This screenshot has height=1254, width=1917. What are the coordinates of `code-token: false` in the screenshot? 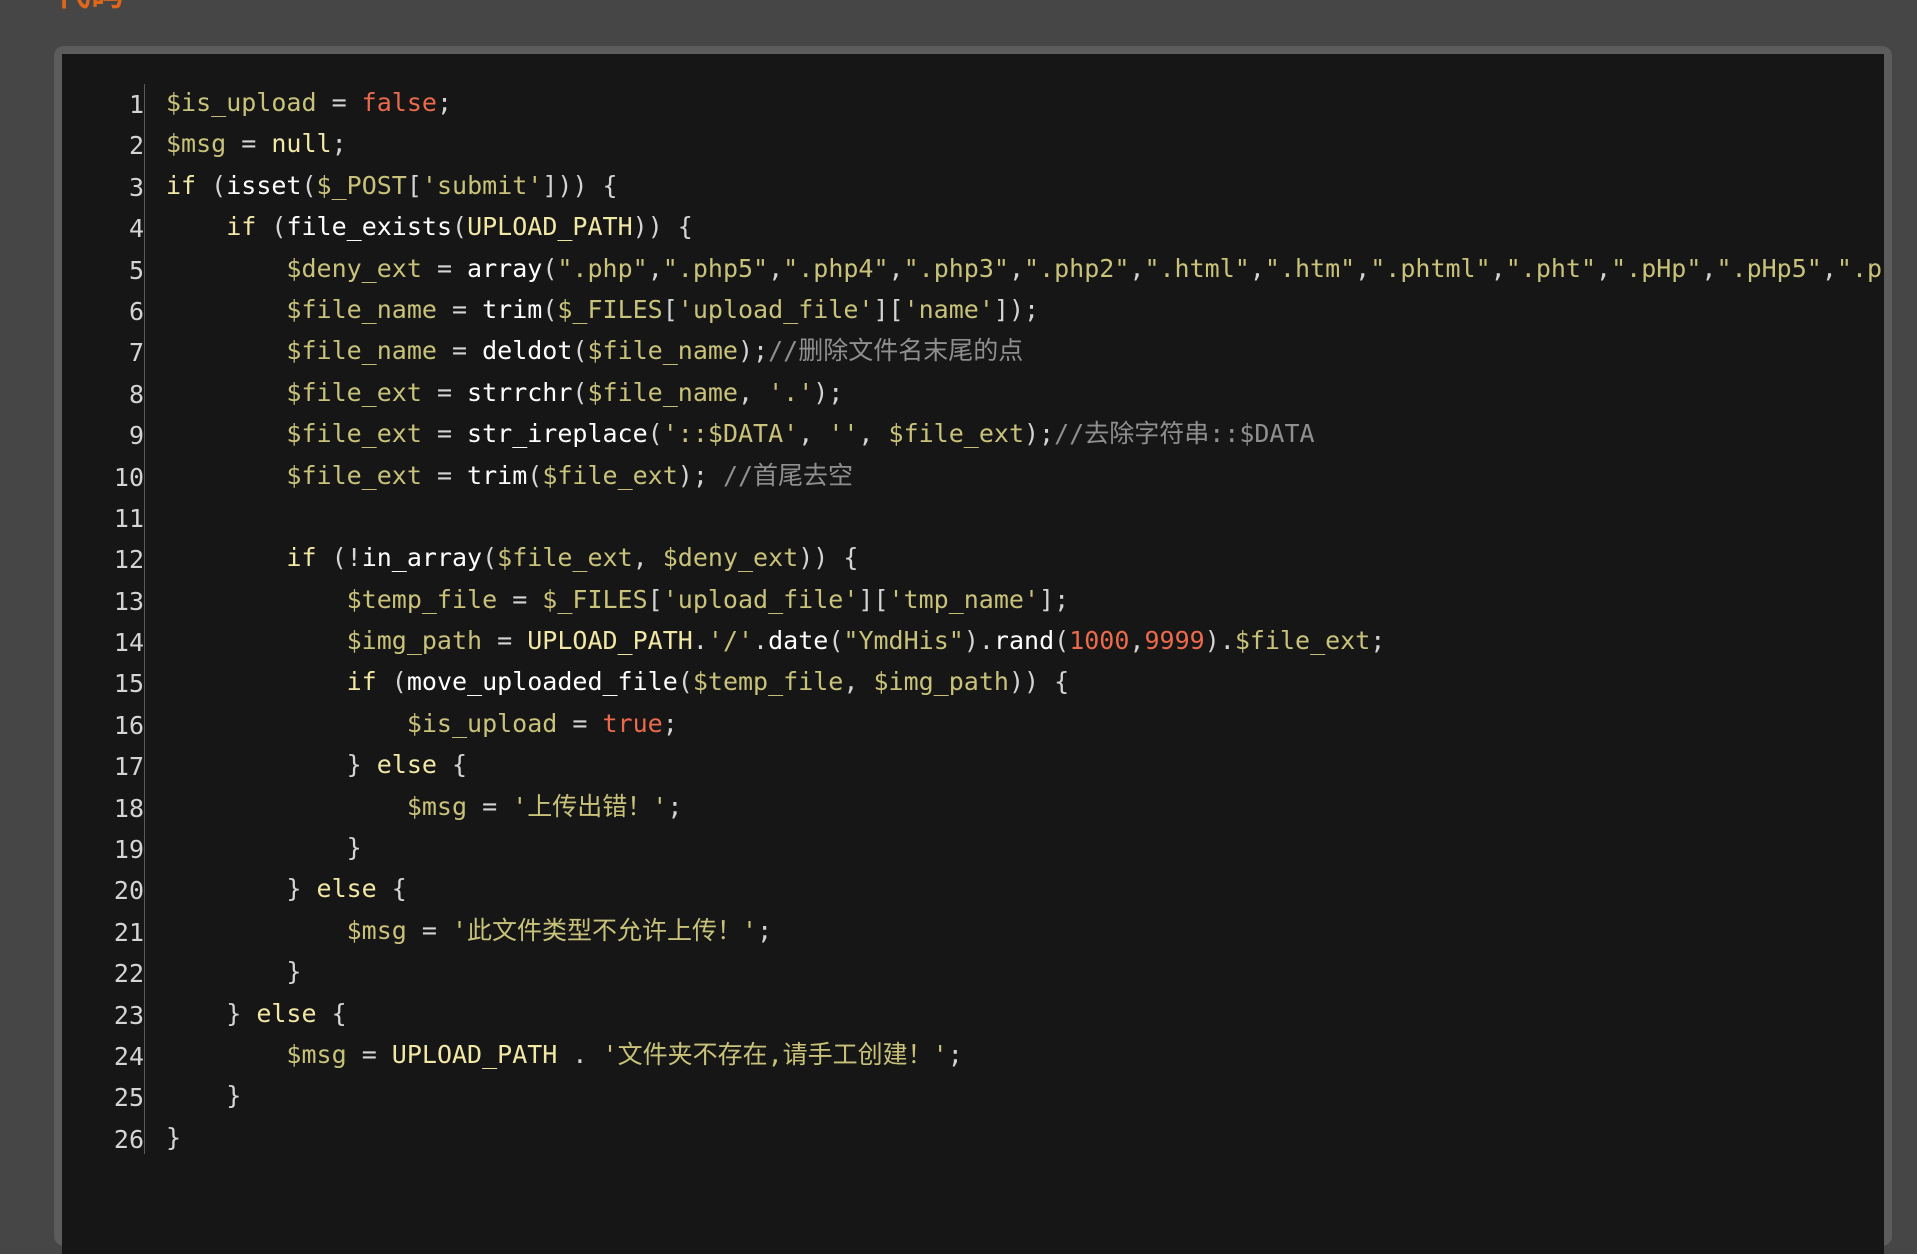 It's located at (399, 102).